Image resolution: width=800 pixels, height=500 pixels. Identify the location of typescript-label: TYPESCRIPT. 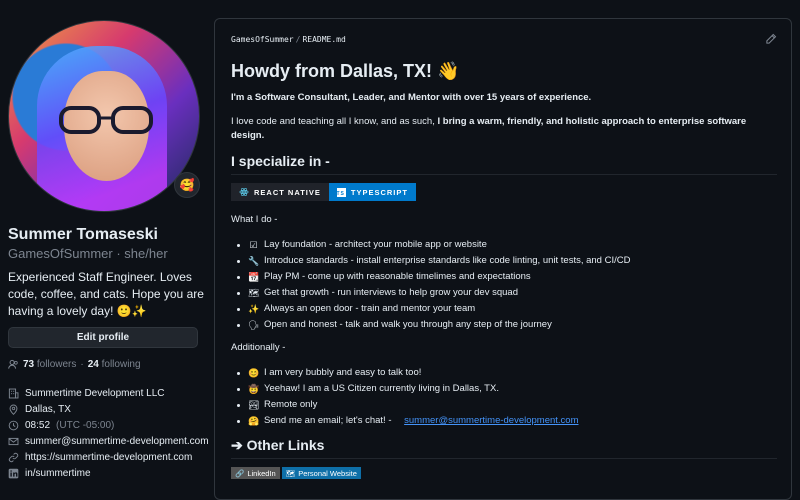
(379, 192).